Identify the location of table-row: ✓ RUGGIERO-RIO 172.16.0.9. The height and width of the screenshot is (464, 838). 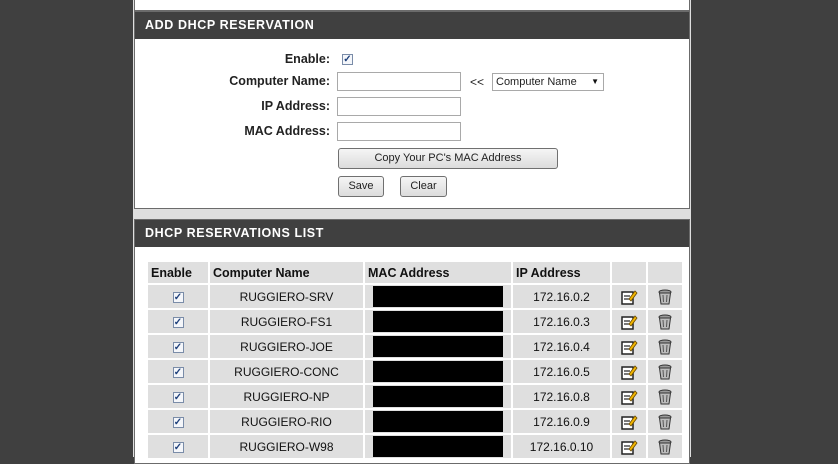
(415, 421).